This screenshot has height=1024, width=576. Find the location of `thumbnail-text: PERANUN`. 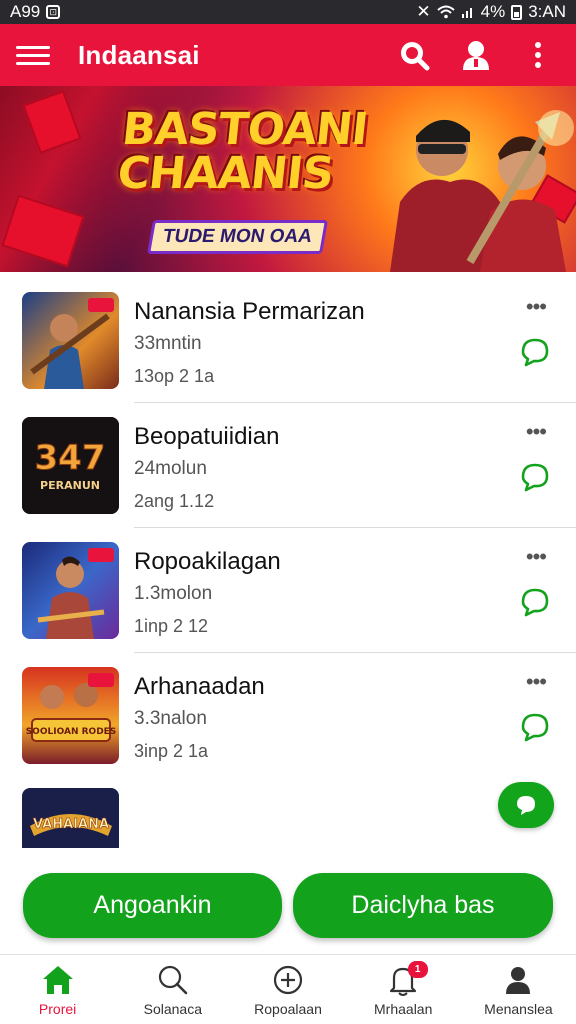

thumbnail-text: PERANUN is located at coordinates (70, 485).